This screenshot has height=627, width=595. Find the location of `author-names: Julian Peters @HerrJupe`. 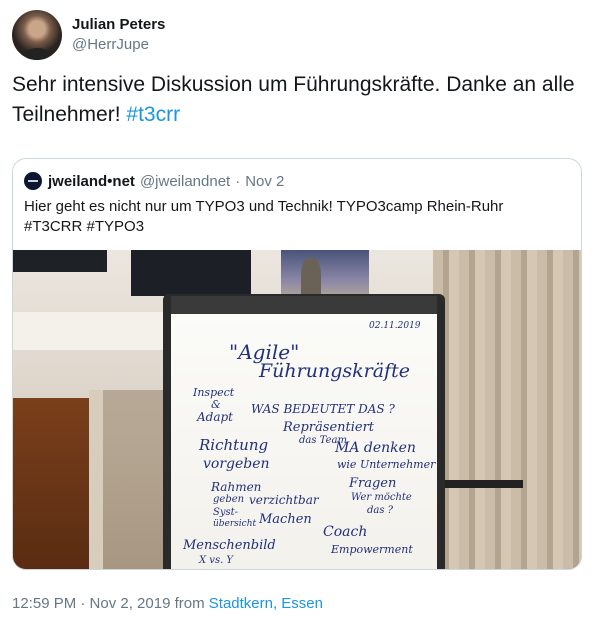

author-names: Julian Peters @HerrJupe is located at coordinates (118, 35).